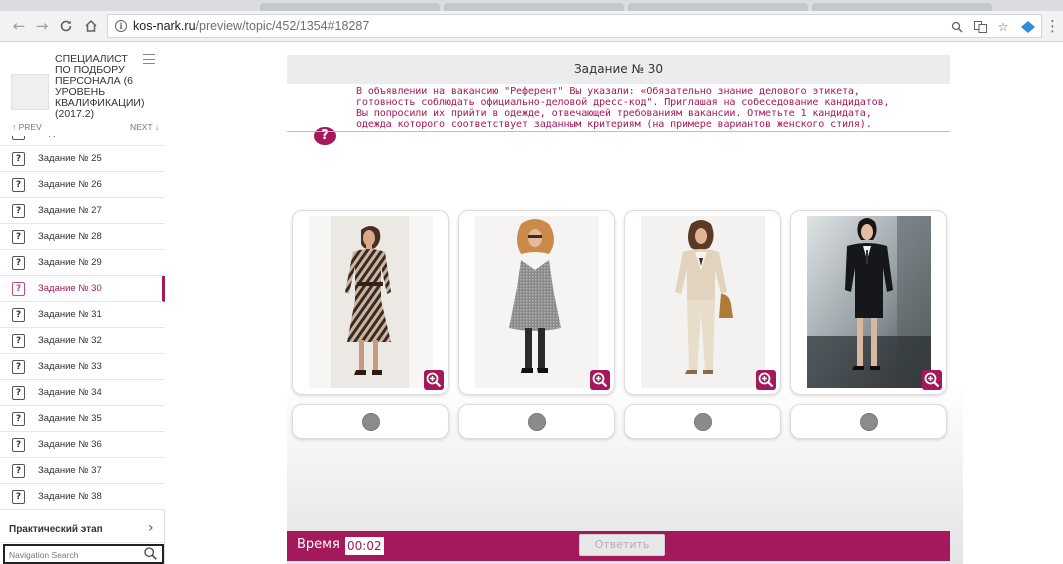 Image resolution: width=1063 pixels, height=564 pixels. What do you see at coordinates (70, 418) in the screenshot?
I see `task-label: Задание № 35` at bounding box center [70, 418].